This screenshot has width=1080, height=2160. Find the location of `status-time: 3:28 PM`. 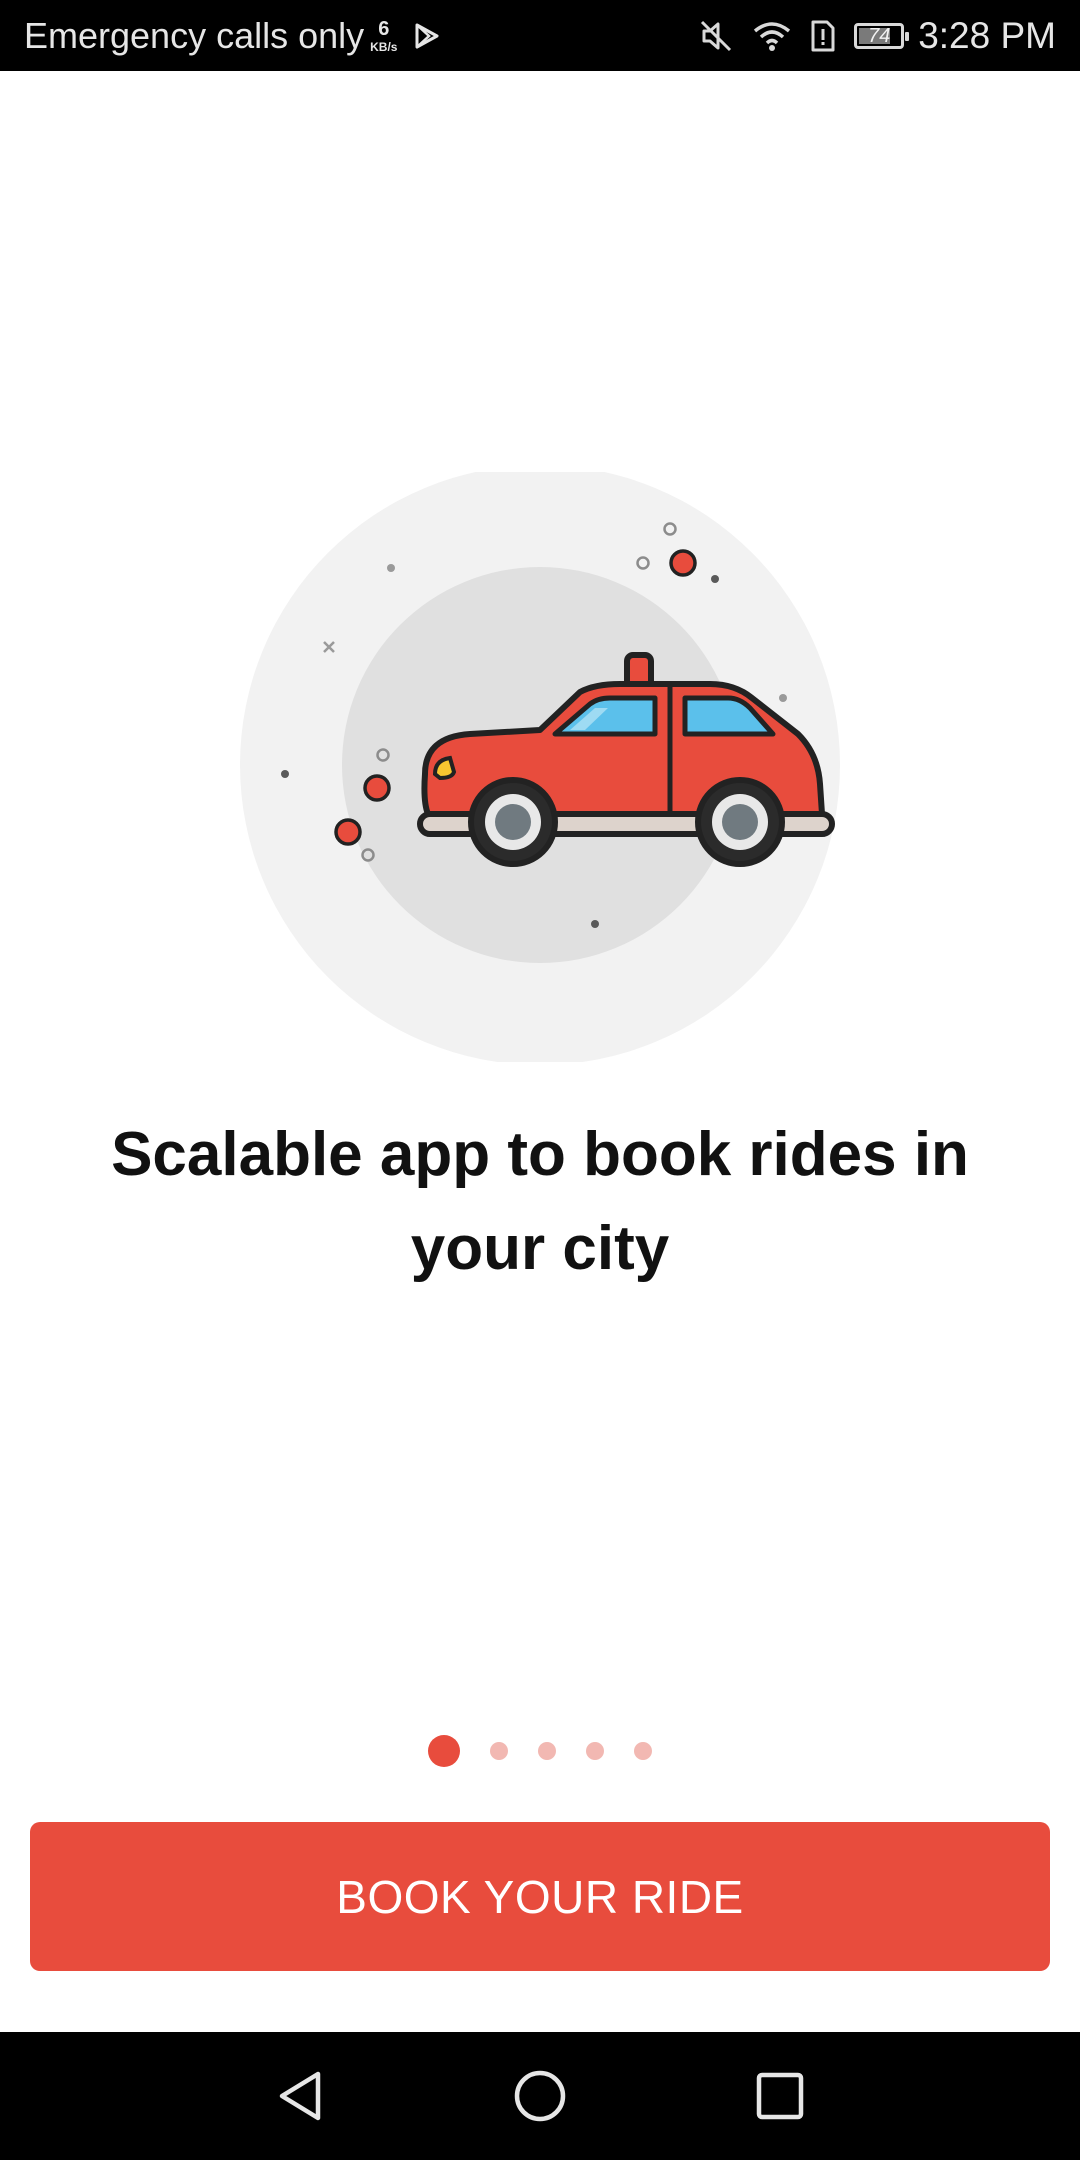

status-time: 3:28 PM is located at coordinates (987, 35).